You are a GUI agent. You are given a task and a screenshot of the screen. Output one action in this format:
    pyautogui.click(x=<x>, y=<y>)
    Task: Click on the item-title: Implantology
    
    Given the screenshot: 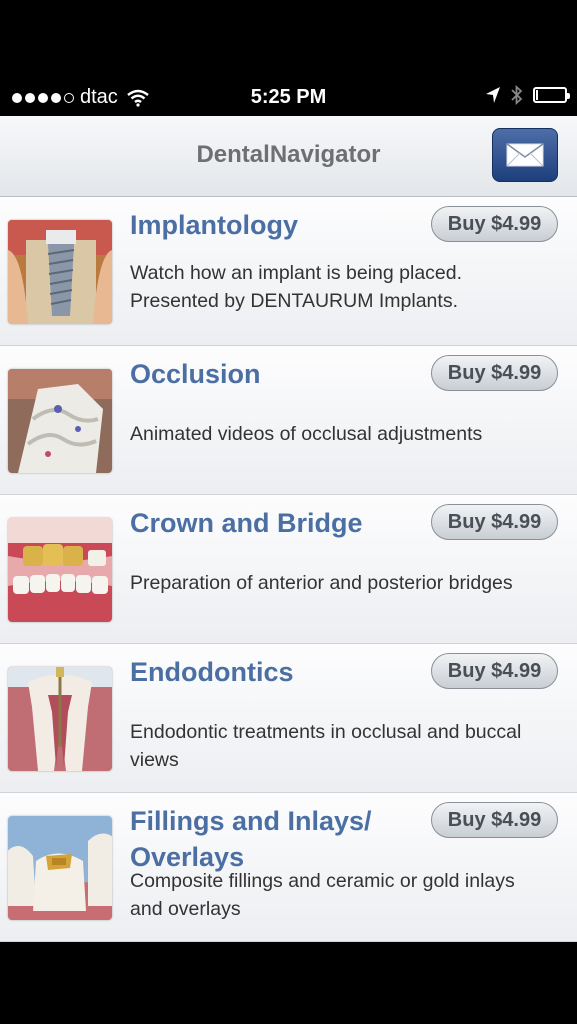 What is the action you would take?
    pyautogui.click(x=214, y=225)
    